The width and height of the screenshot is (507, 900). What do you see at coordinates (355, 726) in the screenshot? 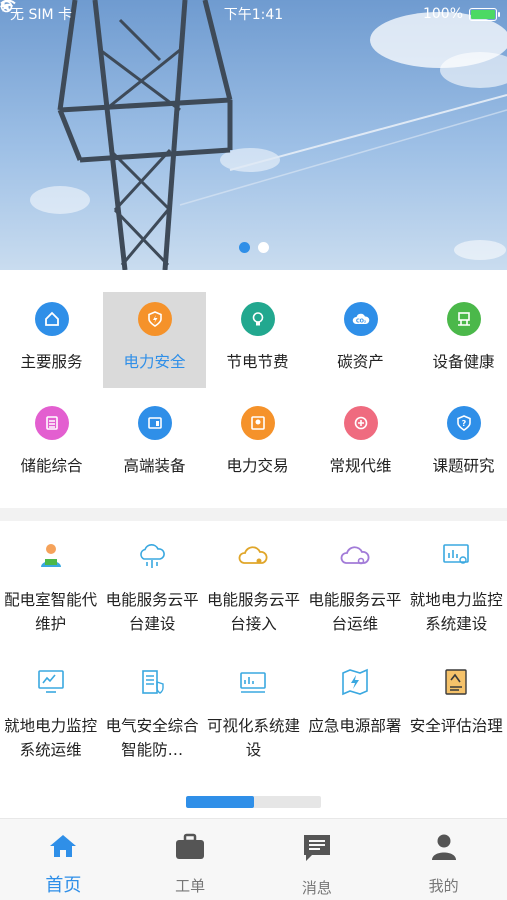
I see `service-label: 应急电源部署` at bounding box center [355, 726].